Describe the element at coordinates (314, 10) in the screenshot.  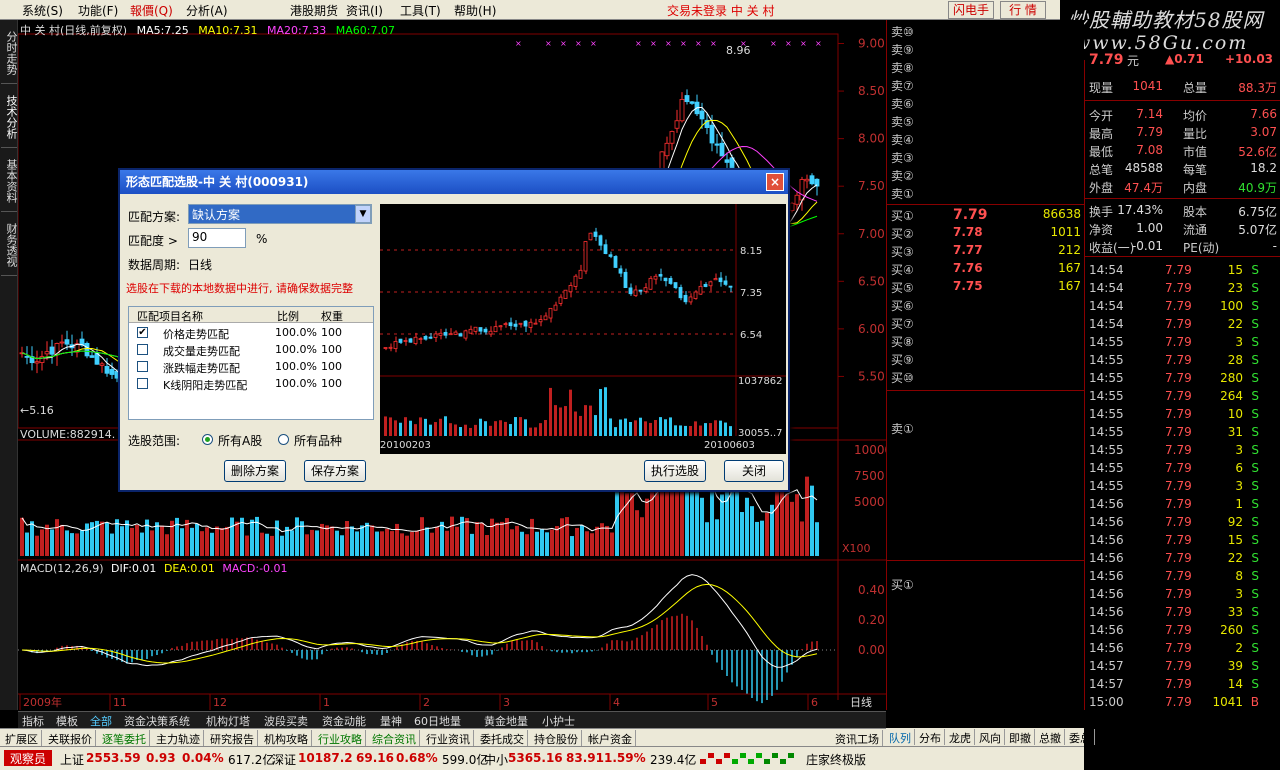
I see `menu-hk-futures: 港股期货` at that location.